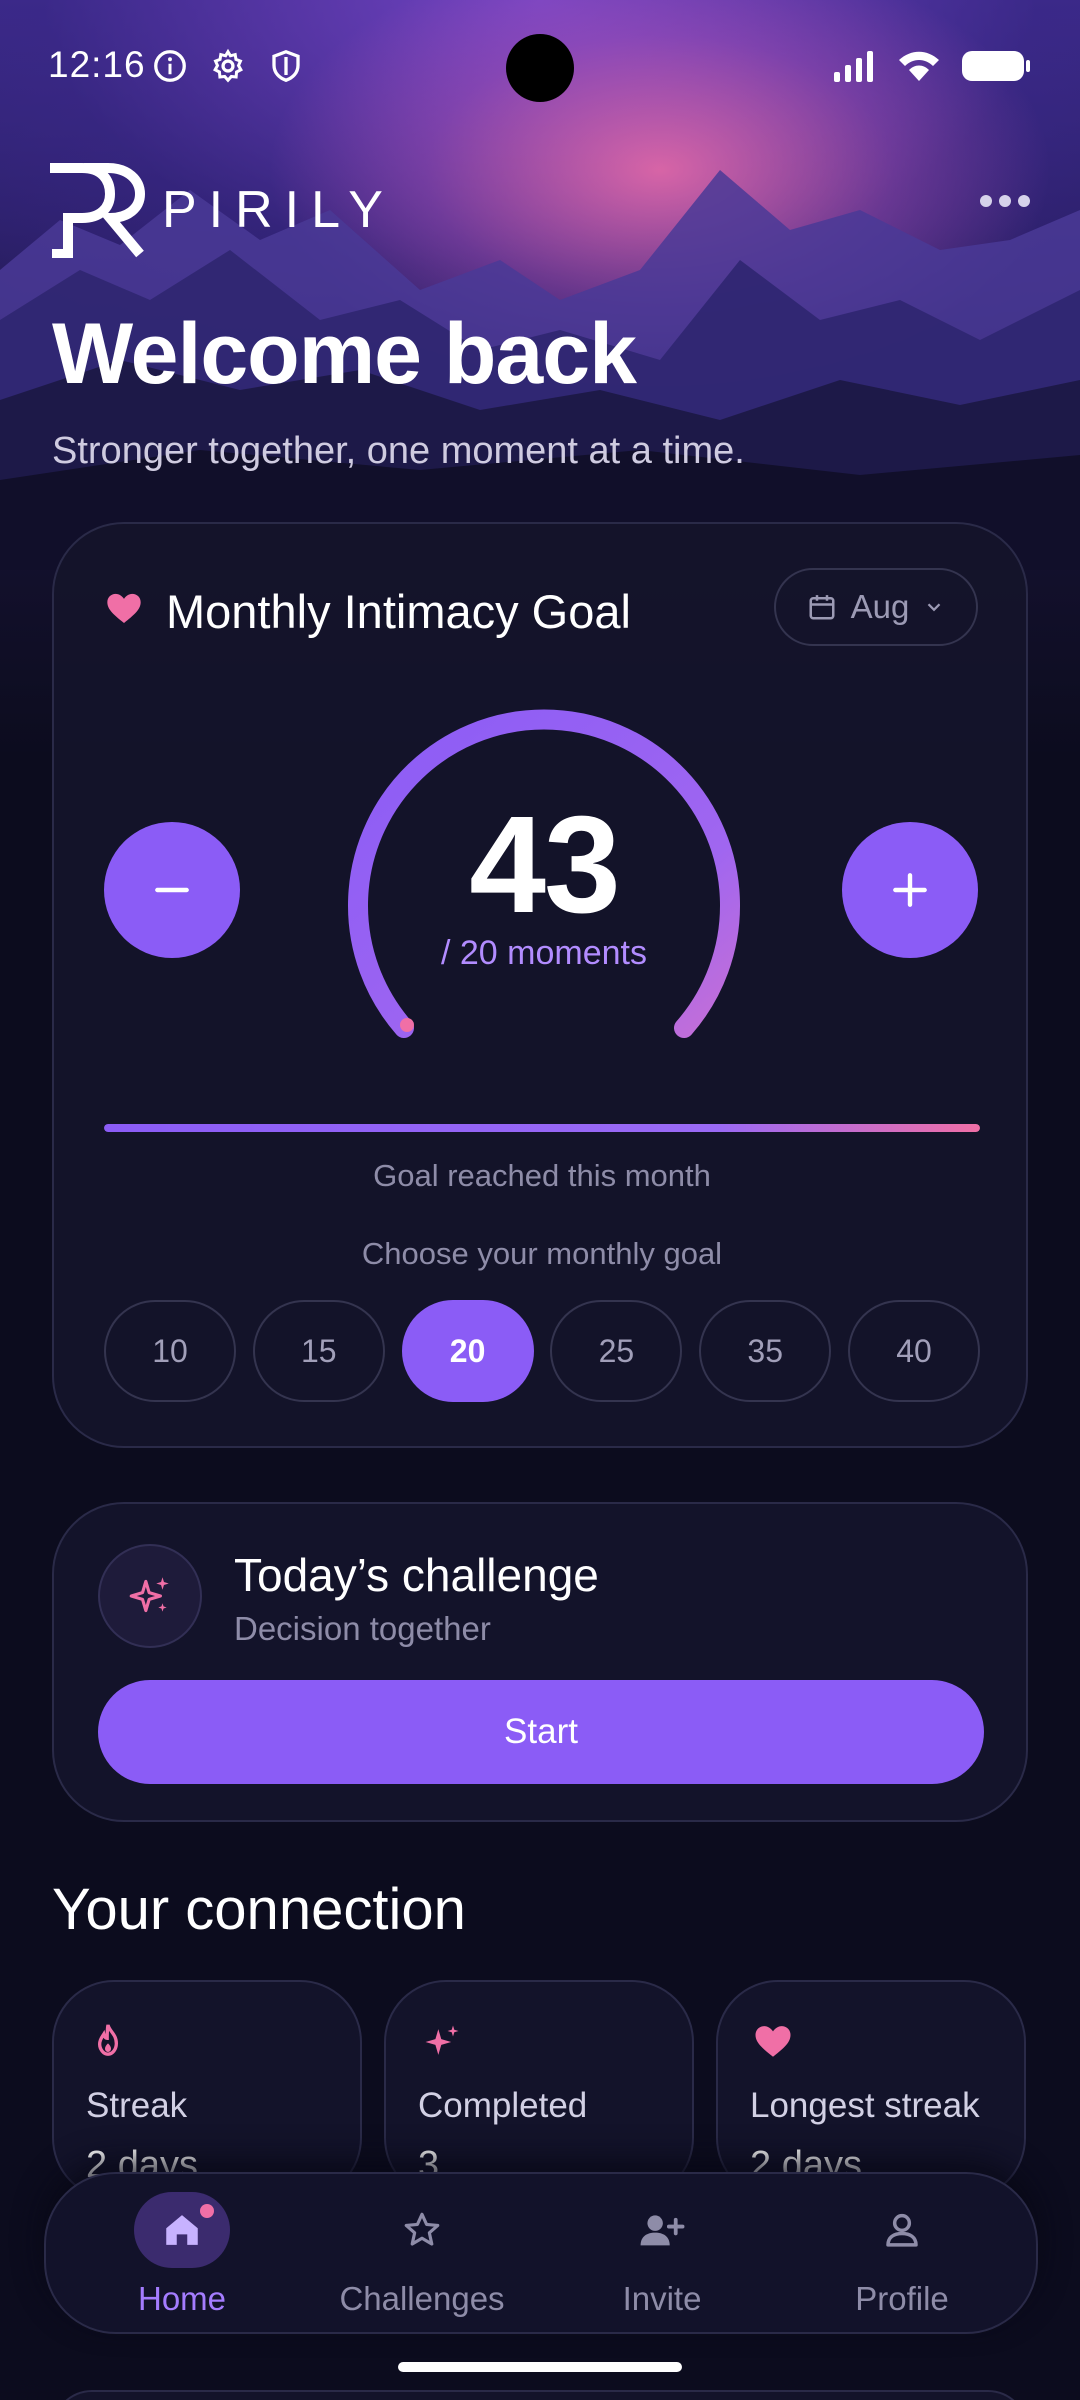  I want to click on page-title: Welcome back, so click(344, 354).